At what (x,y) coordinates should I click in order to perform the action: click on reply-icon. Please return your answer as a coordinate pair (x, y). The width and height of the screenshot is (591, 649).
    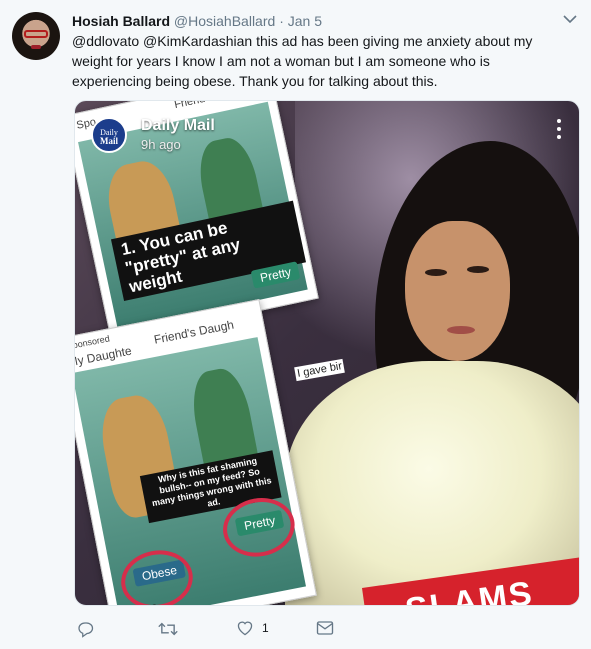
    Looking at the image, I should click on (86, 630).